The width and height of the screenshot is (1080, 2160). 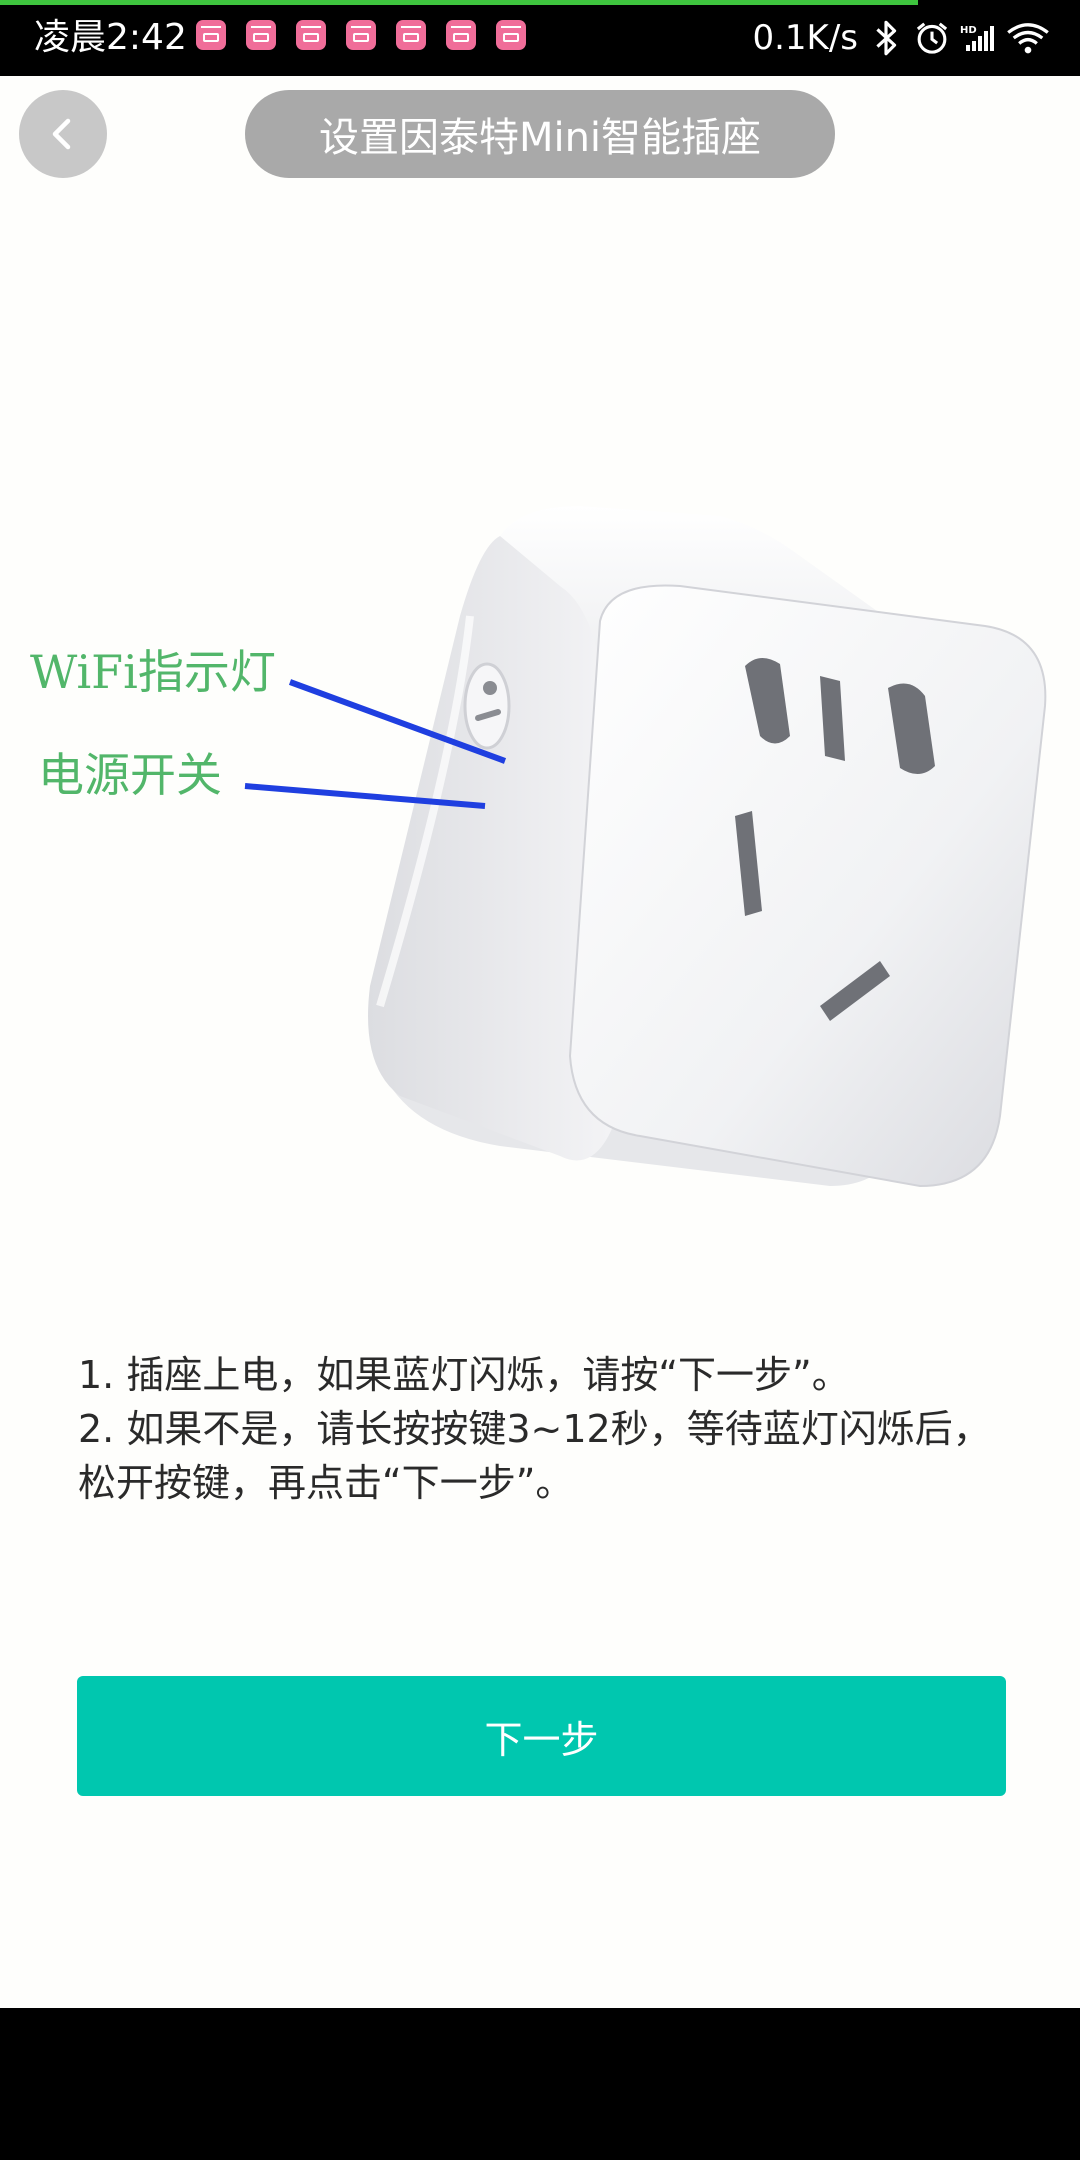 I want to click on net-speed: 0.1K/s, so click(x=805, y=38).